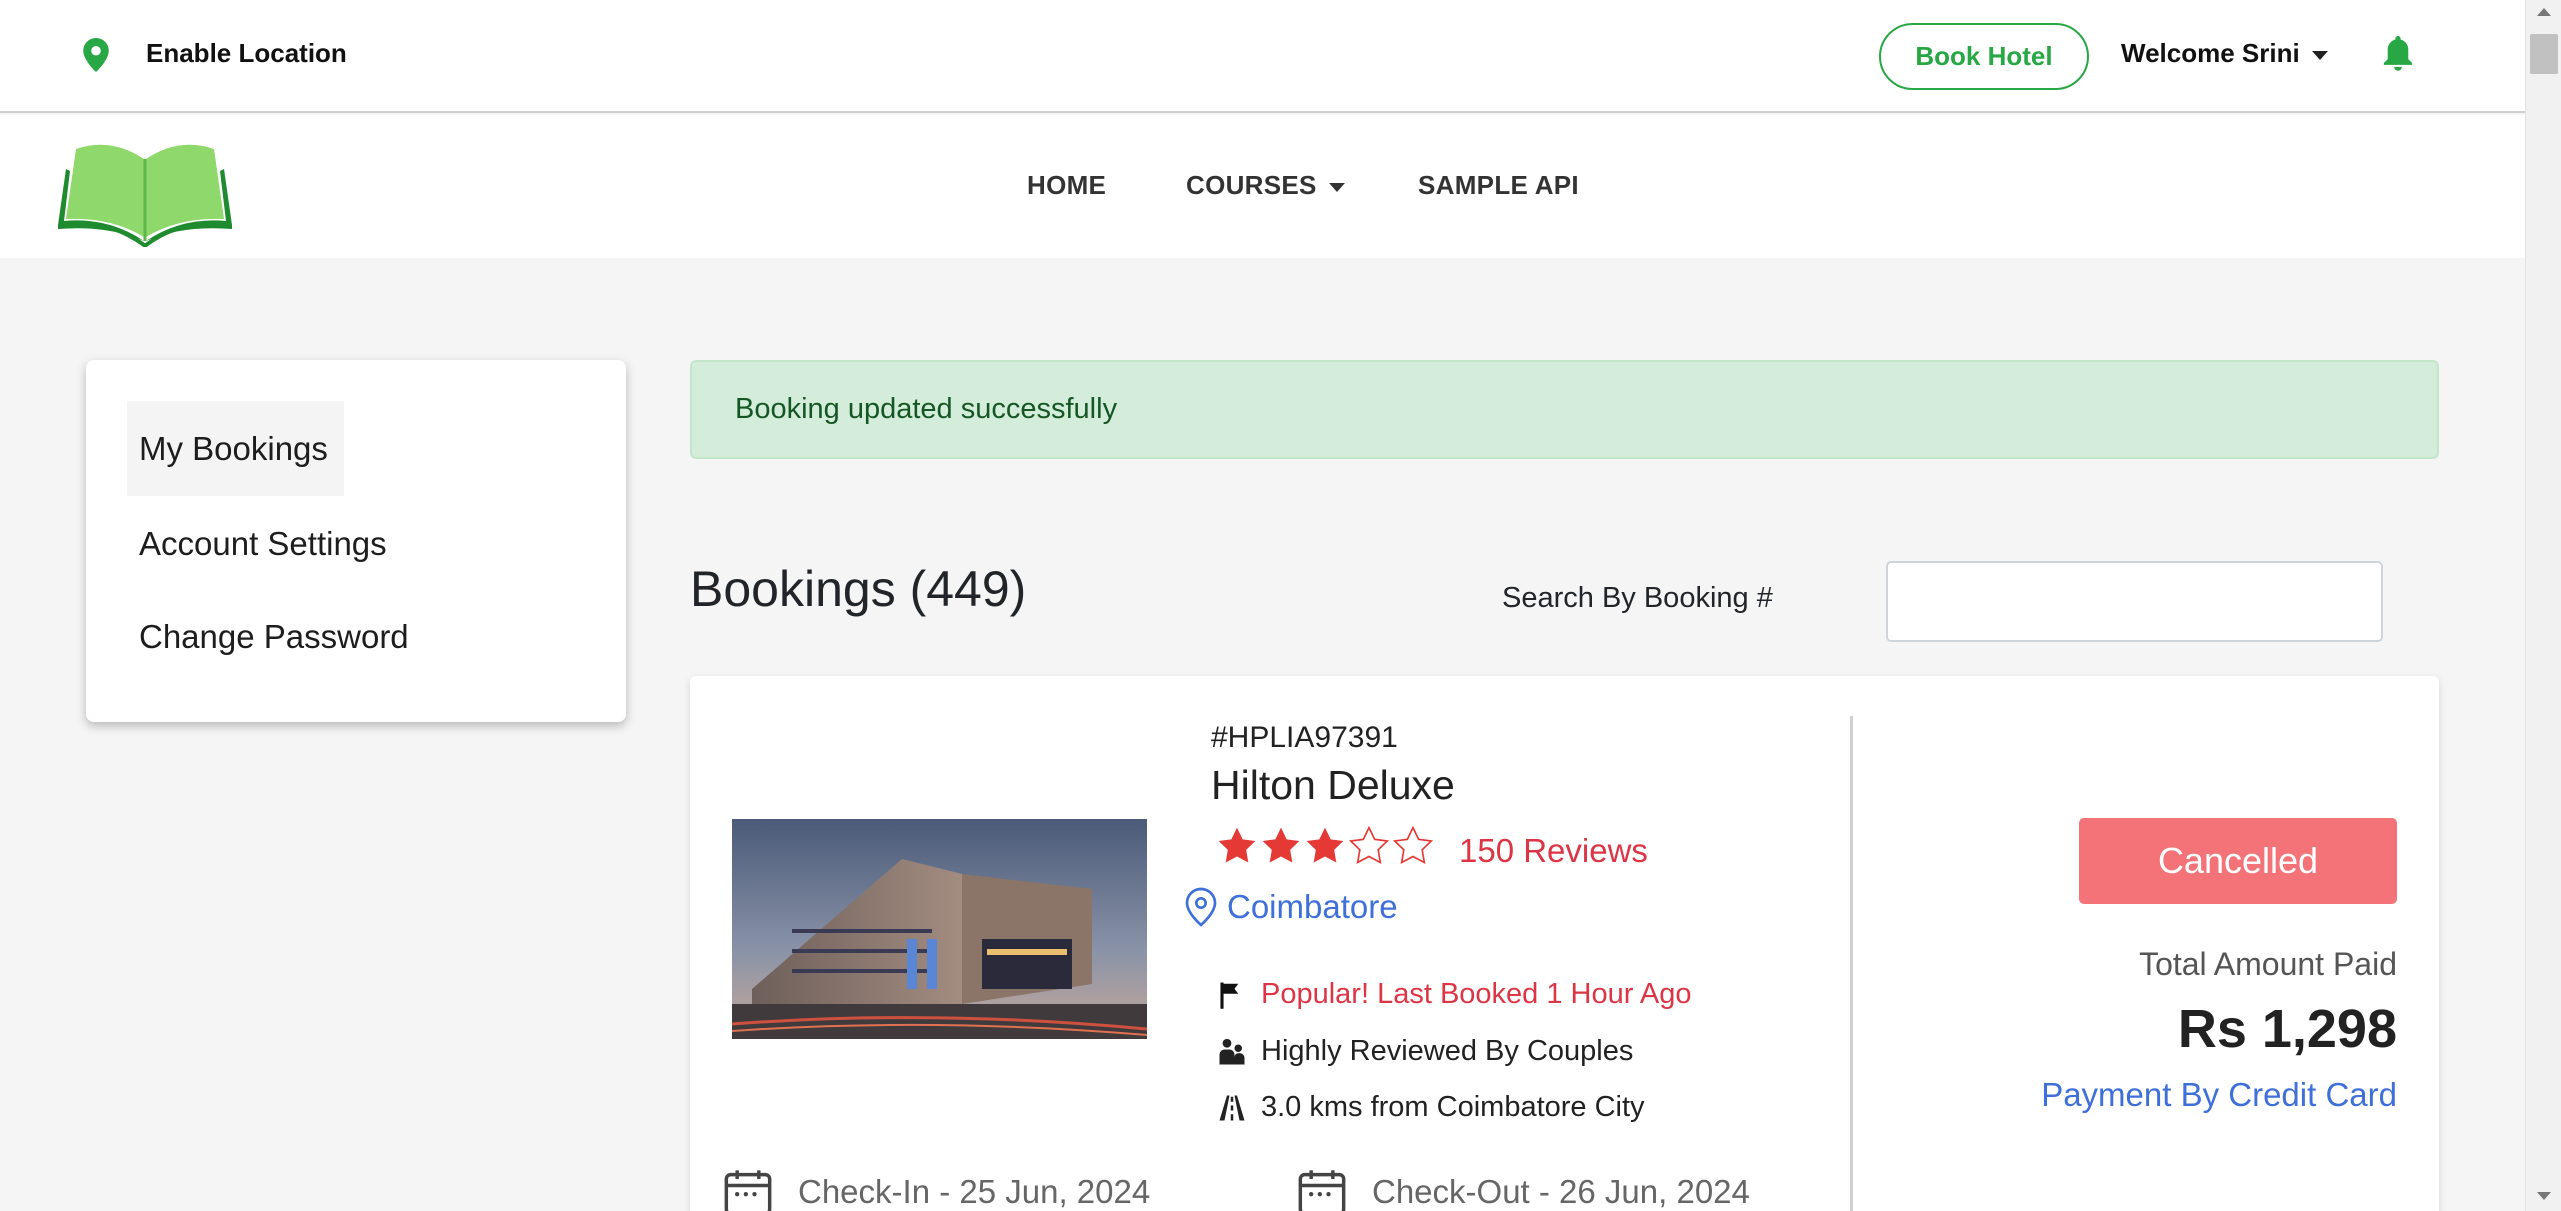  What do you see at coordinates (1232, 1107) in the screenshot?
I see `road-icon` at bounding box center [1232, 1107].